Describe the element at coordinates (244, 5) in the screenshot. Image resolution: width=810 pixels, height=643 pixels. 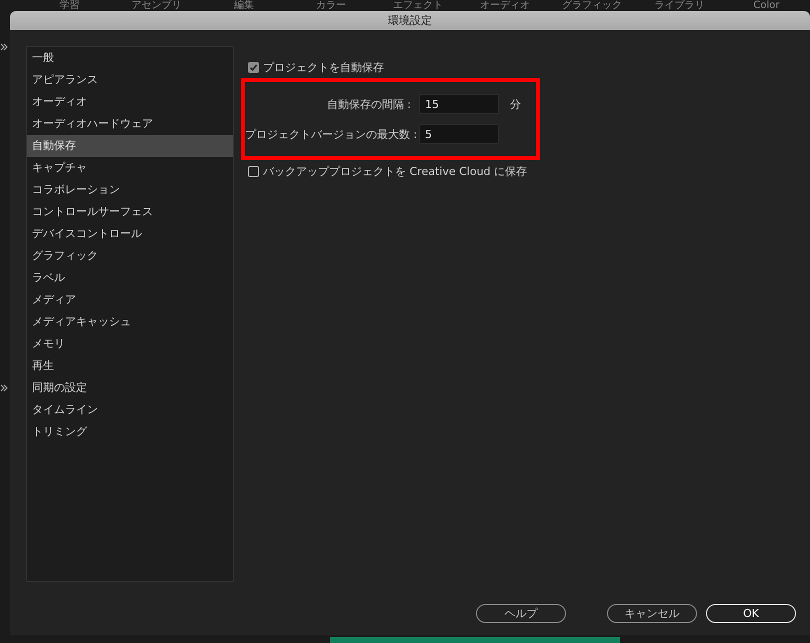
I see `workspace-tab: 編集` at that location.